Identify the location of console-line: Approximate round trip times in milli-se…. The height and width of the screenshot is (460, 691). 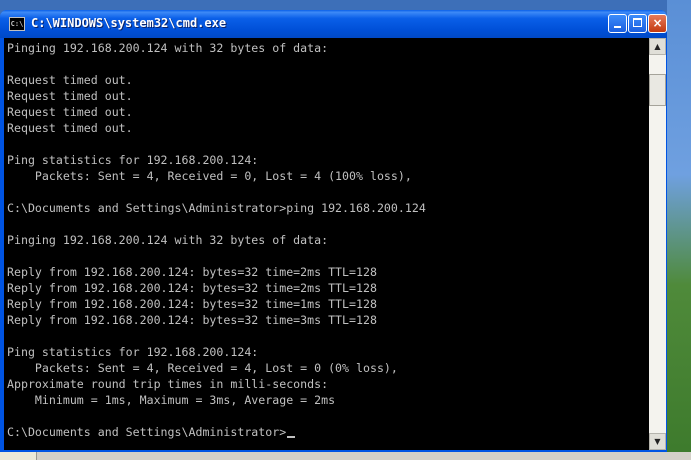
(168, 384).